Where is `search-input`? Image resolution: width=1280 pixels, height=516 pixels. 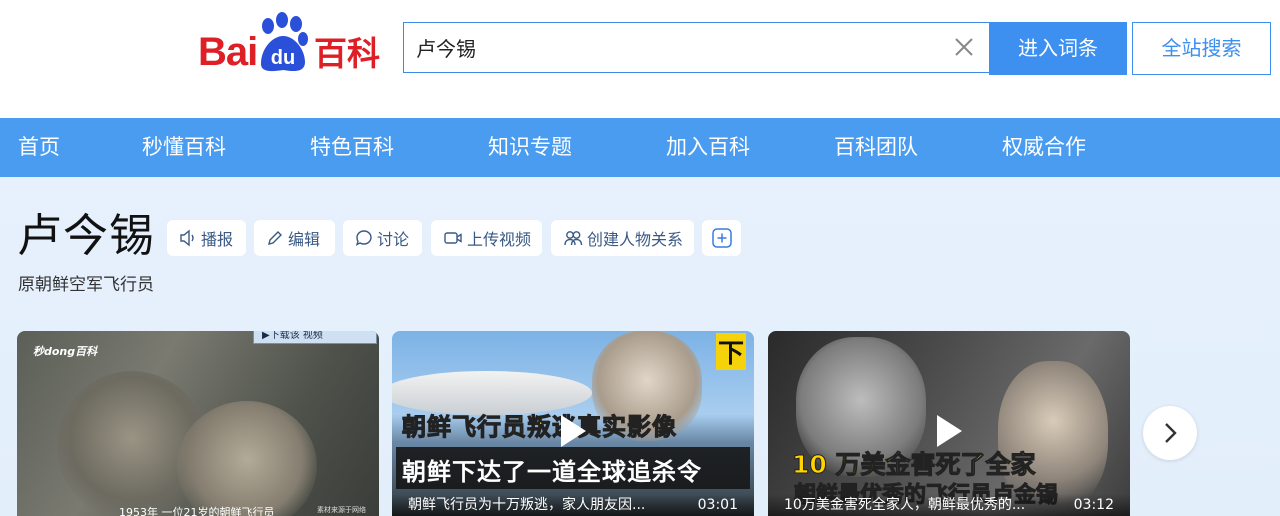 search-input is located at coordinates (676, 47).